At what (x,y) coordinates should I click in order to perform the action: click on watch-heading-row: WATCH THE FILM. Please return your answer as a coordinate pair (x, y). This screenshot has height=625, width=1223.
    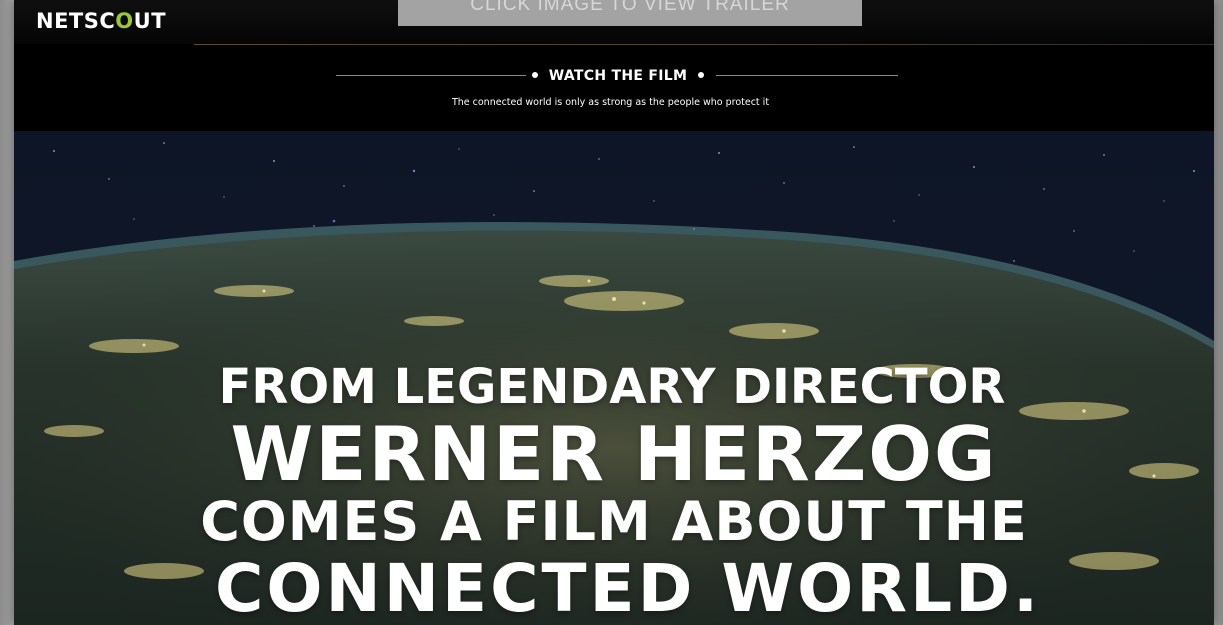
    Looking at the image, I should click on (617, 76).